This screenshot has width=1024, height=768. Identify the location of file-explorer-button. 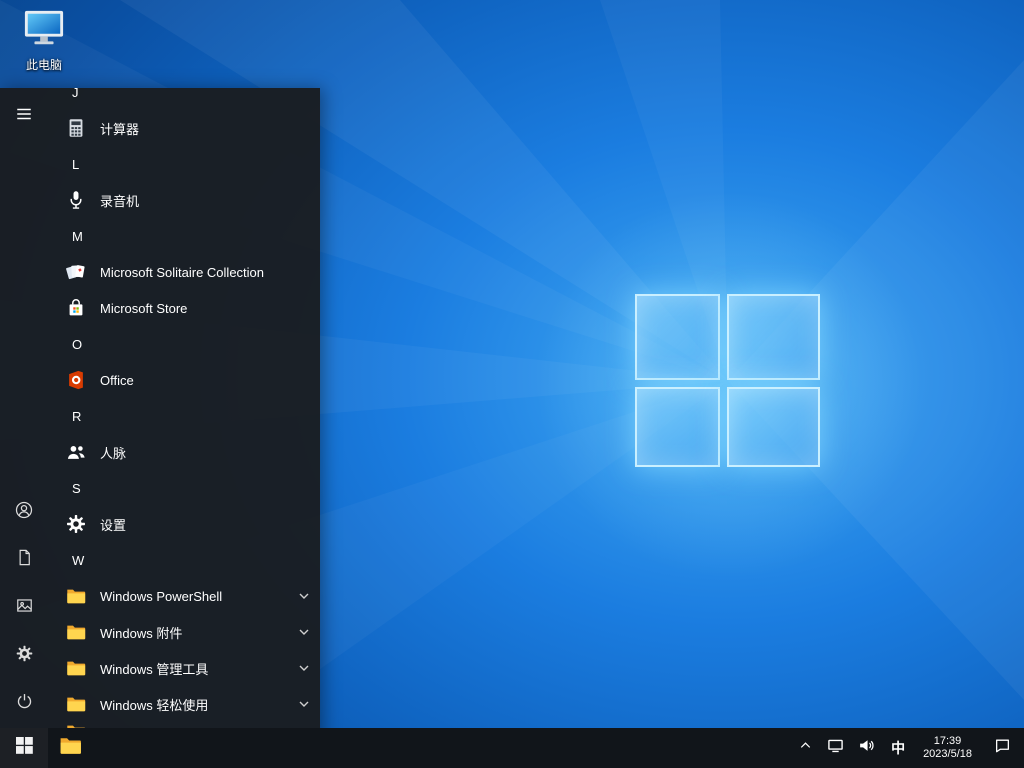
(70, 748).